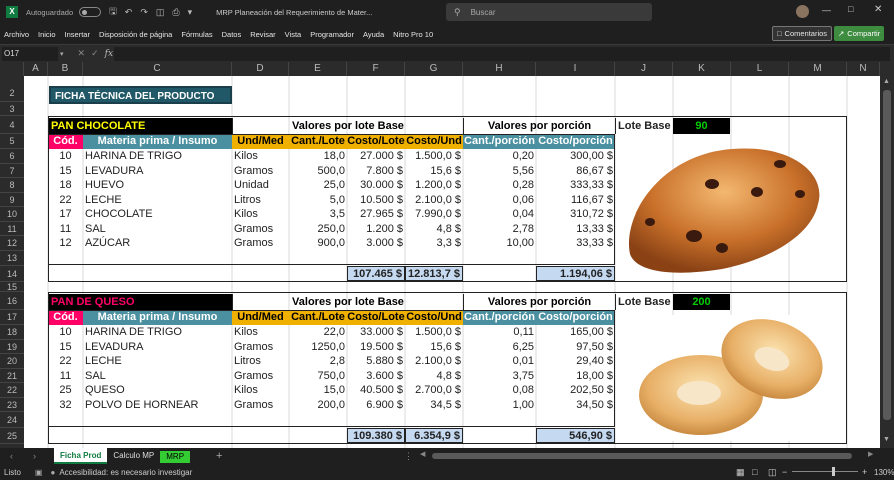  Describe the element at coordinates (502, 54) in the screenshot. I see `formula-input` at that location.